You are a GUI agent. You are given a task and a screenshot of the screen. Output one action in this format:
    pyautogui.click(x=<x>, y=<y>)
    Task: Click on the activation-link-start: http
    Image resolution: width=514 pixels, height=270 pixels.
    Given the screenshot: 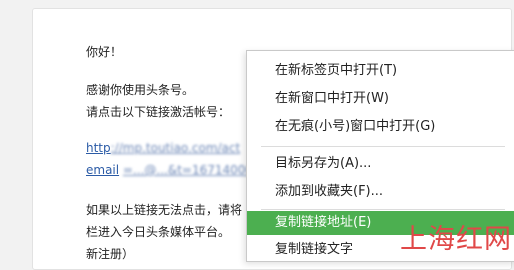 What is the action you would take?
    pyautogui.click(x=98, y=148)
    